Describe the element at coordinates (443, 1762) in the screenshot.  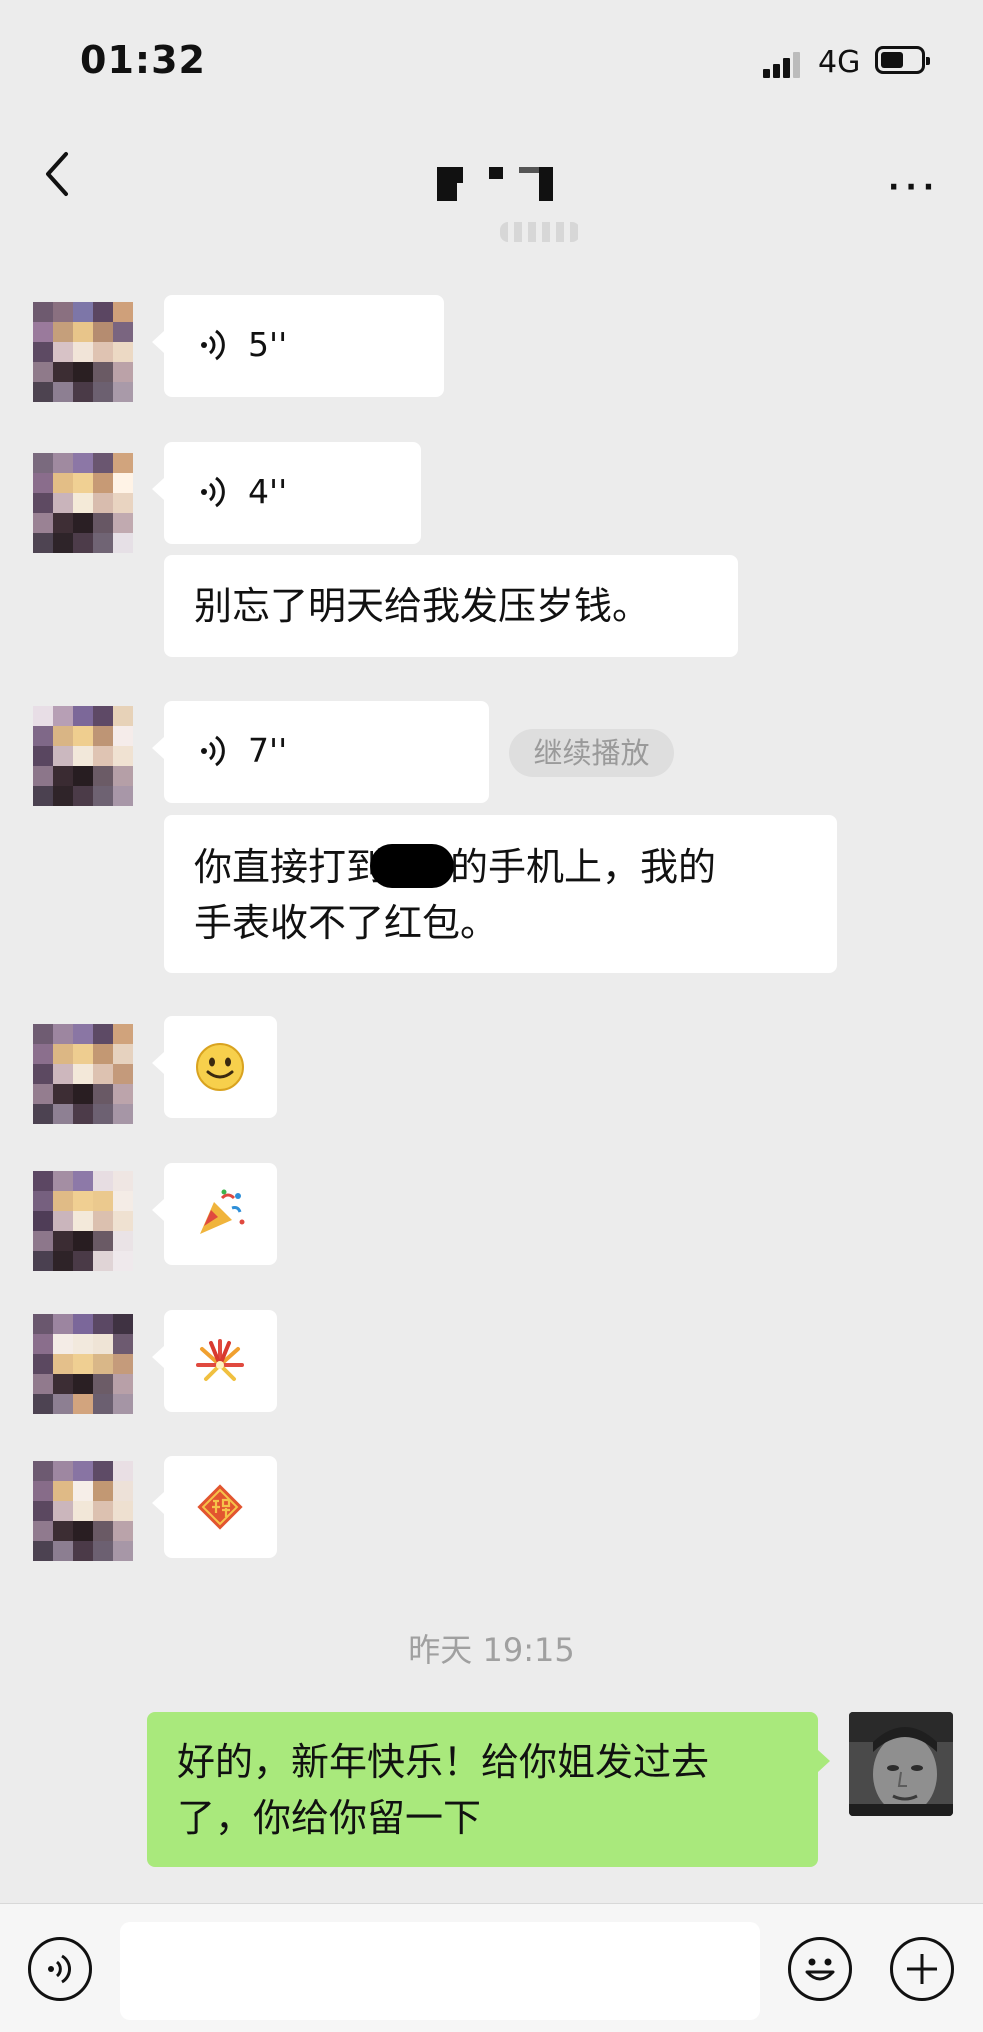
I see `message-text: 好的，新年快乐！给你姐发过去` at that location.